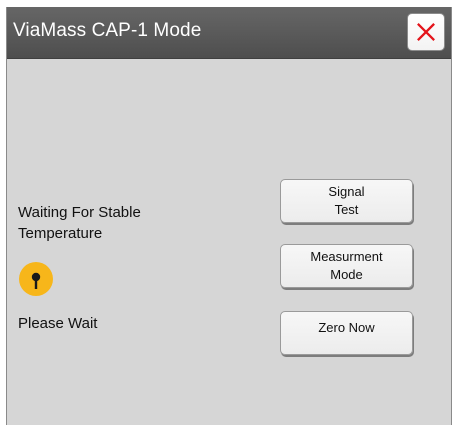 The width and height of the screenshot is (454, 425). What do you see at coordinates (346, 274) in the screenshot?
I see `measurement-mode-label-line-2: Mode` at bounding box center [346, 274].